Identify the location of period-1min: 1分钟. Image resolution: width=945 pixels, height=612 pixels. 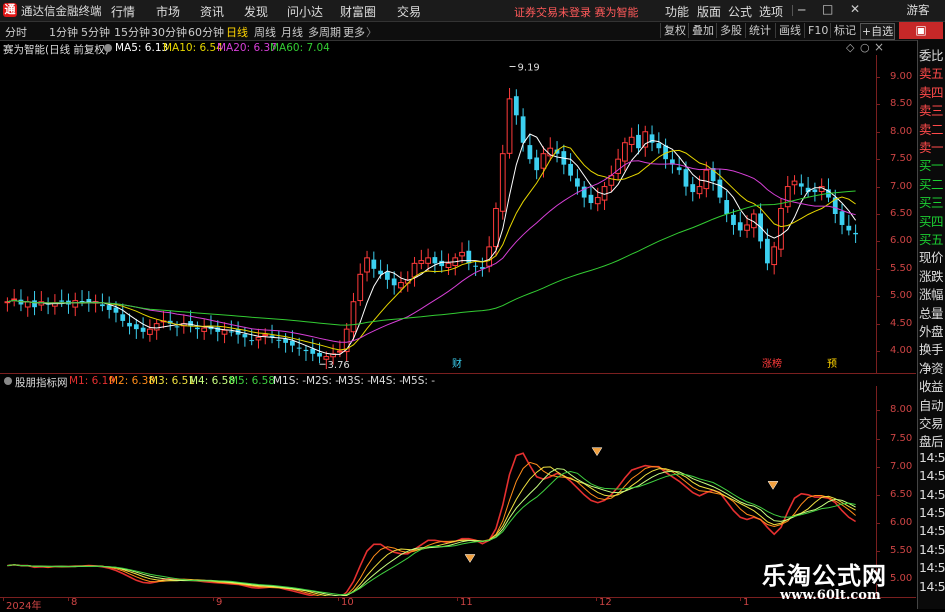
(63, 32).